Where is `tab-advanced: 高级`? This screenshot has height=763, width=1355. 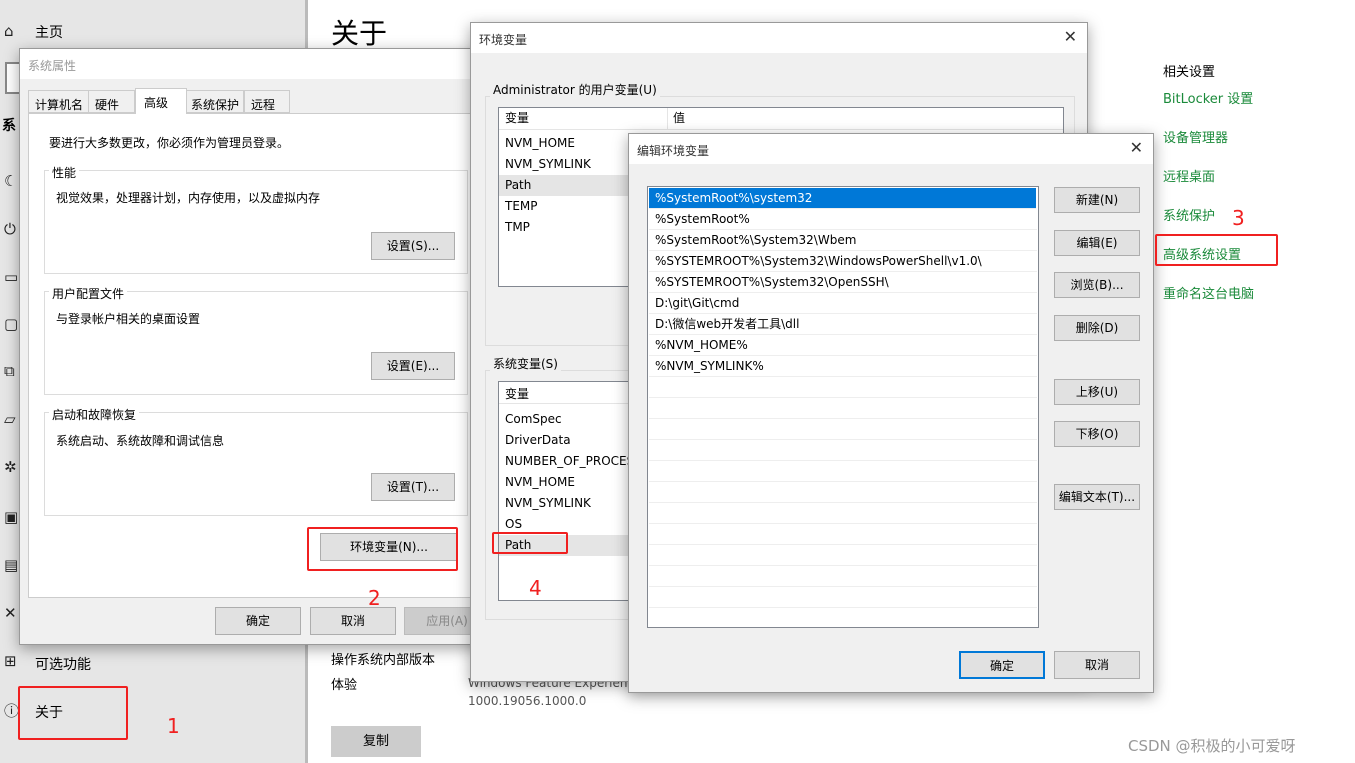 tab-advanced: 高级 is located at coordinates (161, 101).